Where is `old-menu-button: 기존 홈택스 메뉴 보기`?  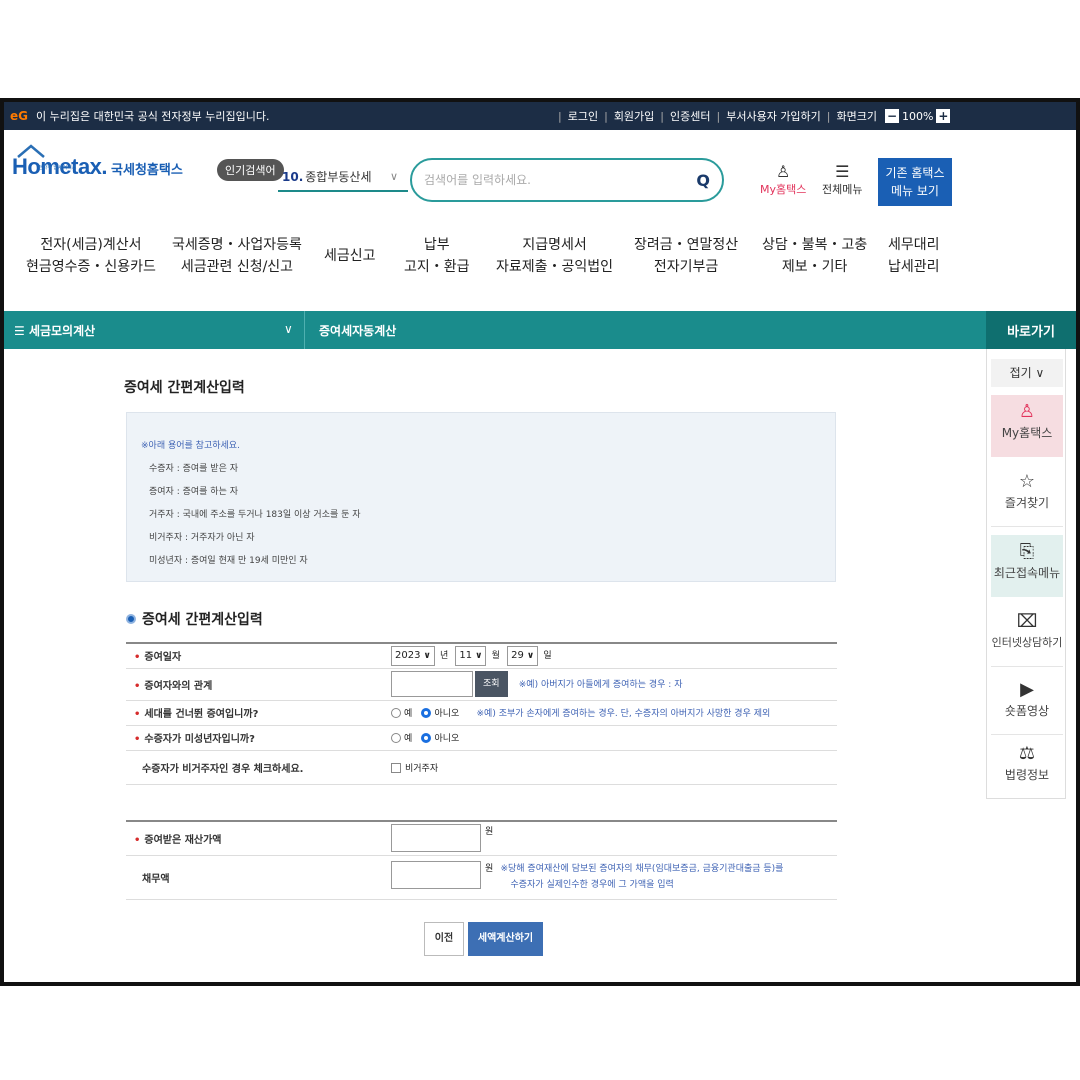
old-menu-button: 기존 홈택스 메뉴 보기 is located at coordinates (915, 182).